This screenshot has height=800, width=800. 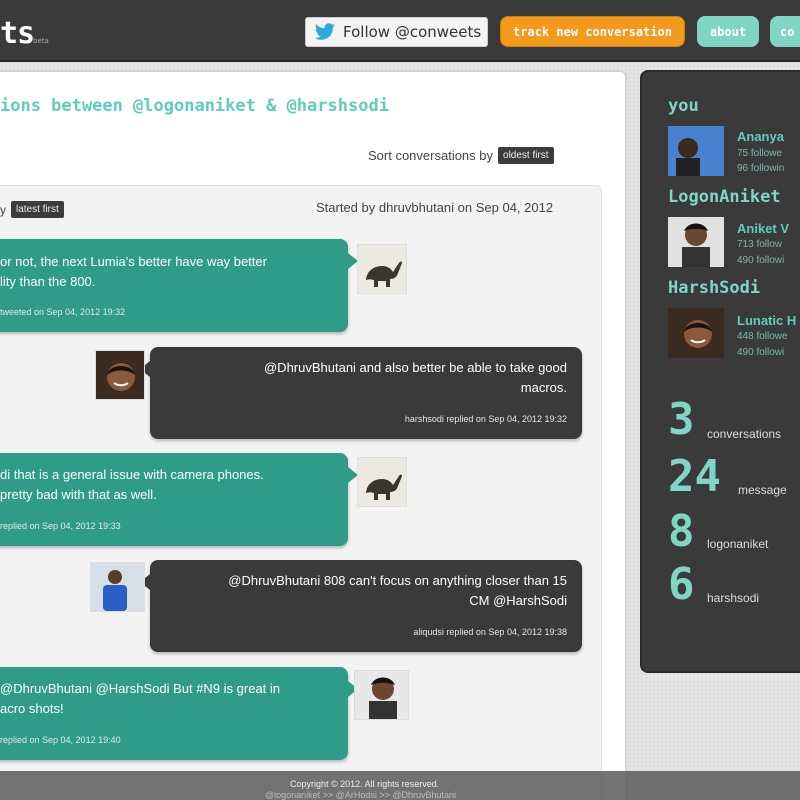 I want to click on stat-harshsodi-count: 6, so click(x=681, y=584).